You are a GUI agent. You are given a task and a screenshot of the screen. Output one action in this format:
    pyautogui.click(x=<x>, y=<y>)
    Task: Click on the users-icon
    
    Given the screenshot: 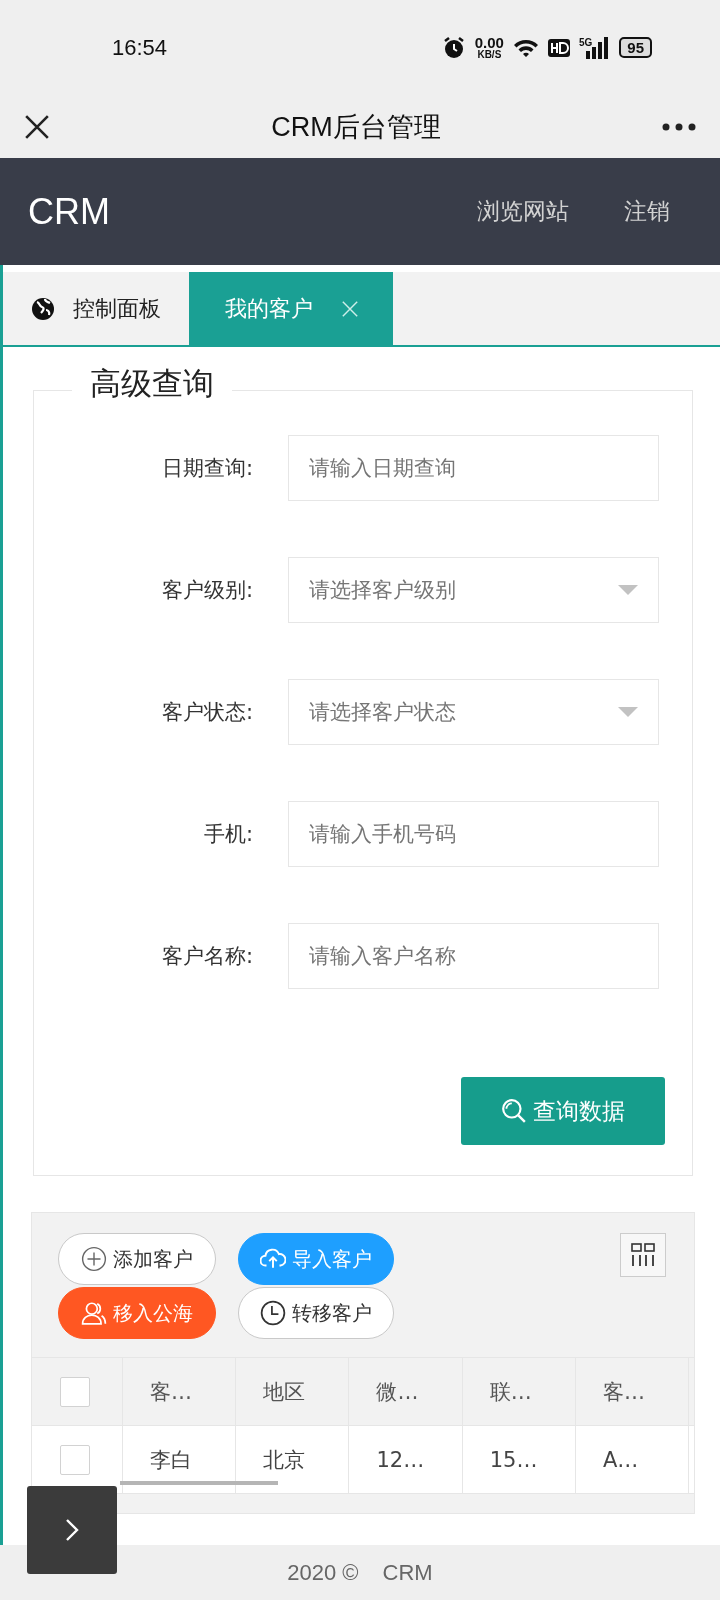 What is the action you would take?
    pyautogui.click(x=94, y=1313)
    